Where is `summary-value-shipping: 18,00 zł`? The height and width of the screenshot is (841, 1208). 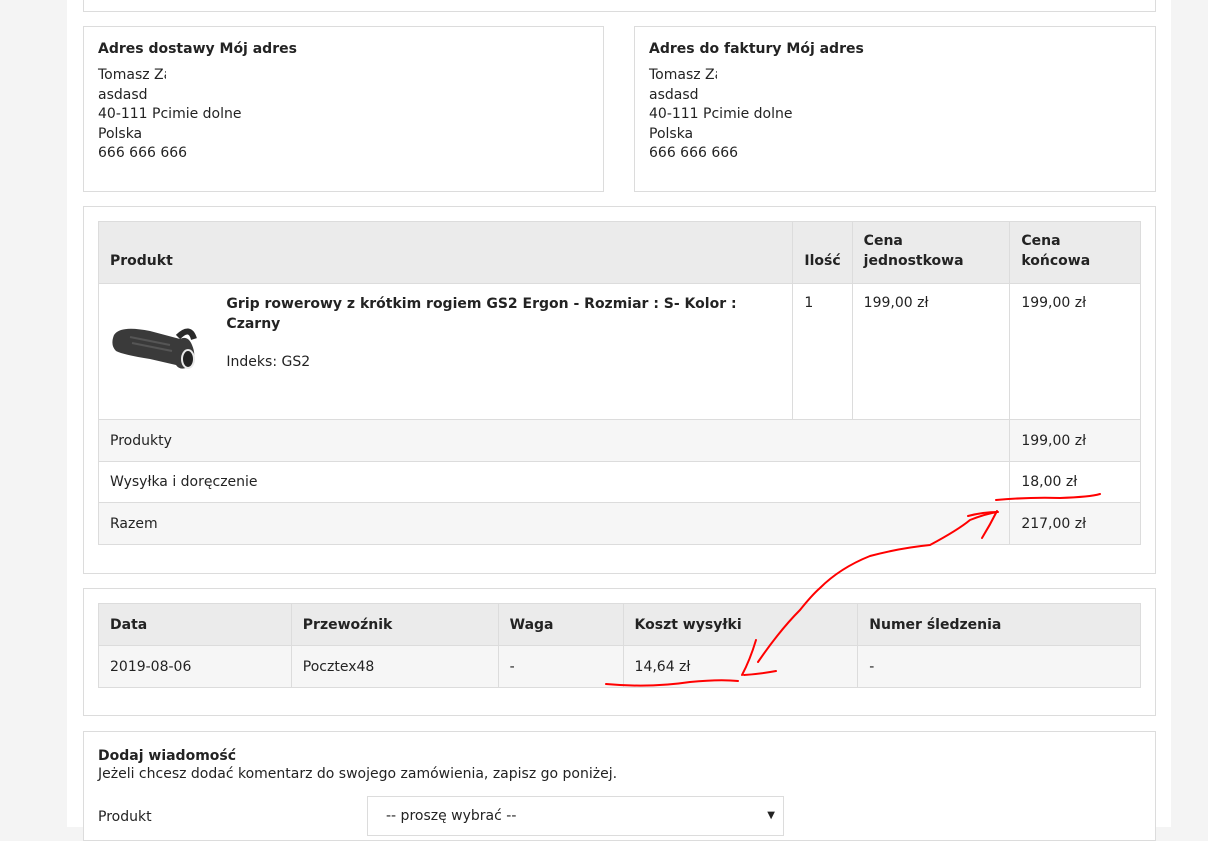 summary-value-shipping: 18,00 zł is located at coordinates (1075, 482).